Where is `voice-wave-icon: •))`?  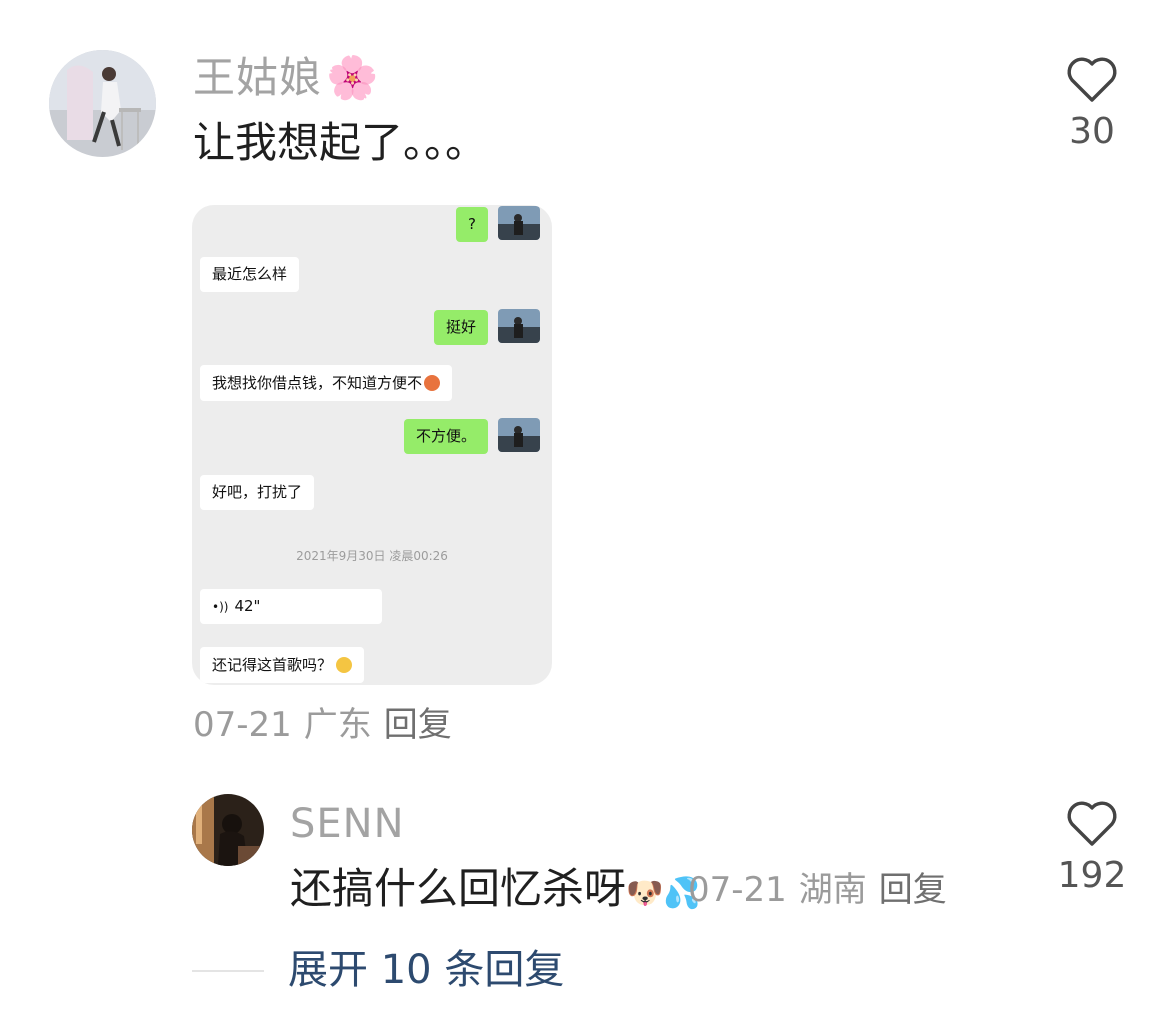
voice-wave-icon: •)) is located at coordinates (220, 607).